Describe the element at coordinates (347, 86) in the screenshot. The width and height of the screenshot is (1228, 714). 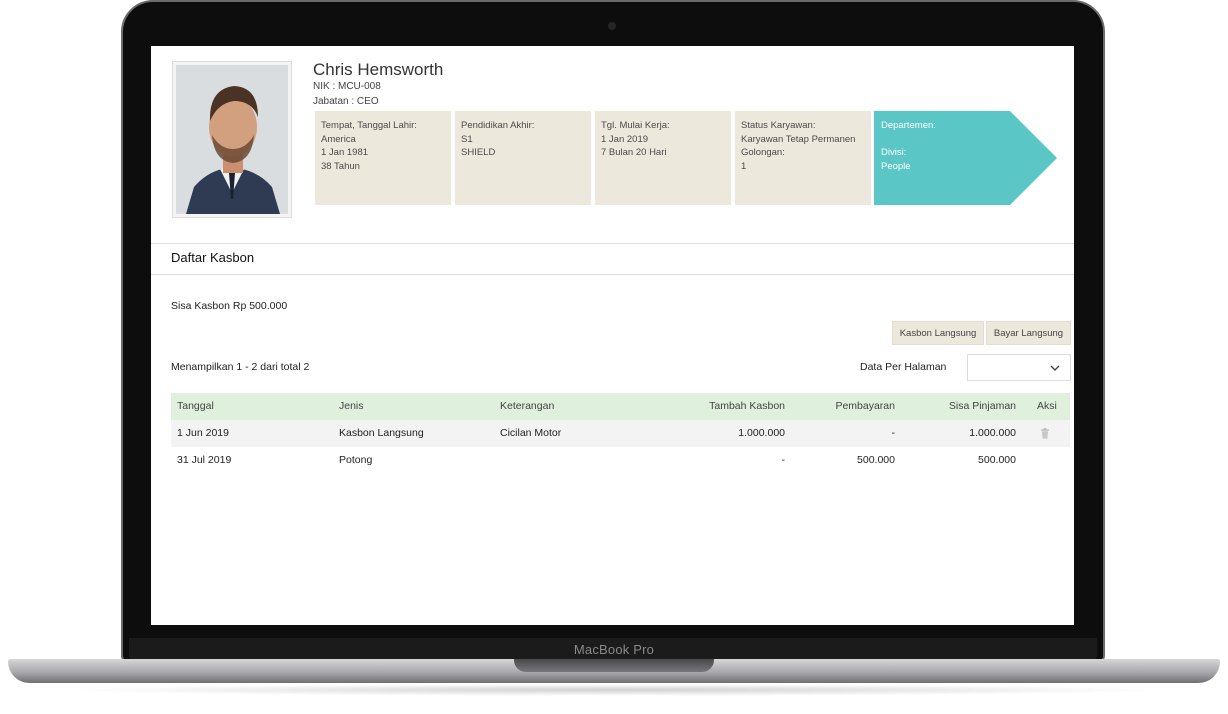
I see `employee-nik: NIK : MCU-008` at that location.